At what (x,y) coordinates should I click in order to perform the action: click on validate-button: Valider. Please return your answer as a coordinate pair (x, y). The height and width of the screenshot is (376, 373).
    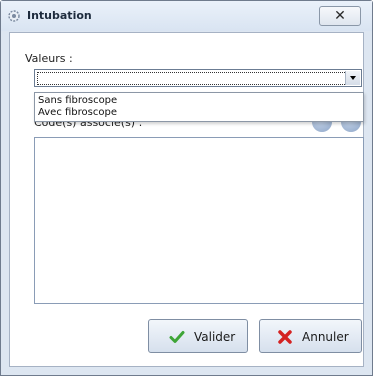
    Looking at the image, I should click on (198, 336).